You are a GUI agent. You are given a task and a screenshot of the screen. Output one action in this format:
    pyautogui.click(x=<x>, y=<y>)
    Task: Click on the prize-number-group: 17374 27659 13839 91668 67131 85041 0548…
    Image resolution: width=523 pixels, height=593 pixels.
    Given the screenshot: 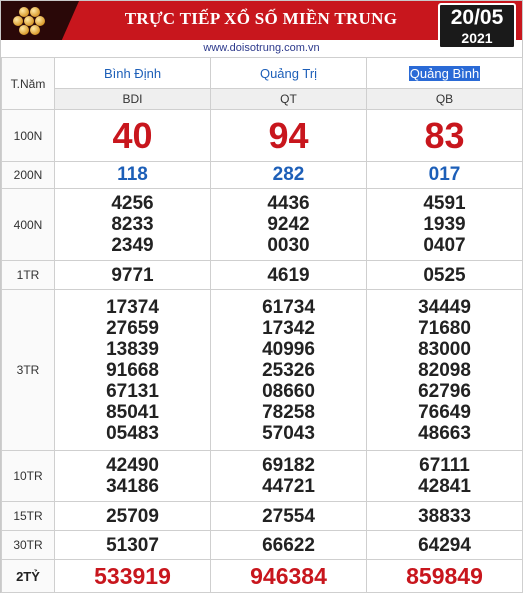 What is the action you would take?
    pyautogui.click(x=132, y=370)
    